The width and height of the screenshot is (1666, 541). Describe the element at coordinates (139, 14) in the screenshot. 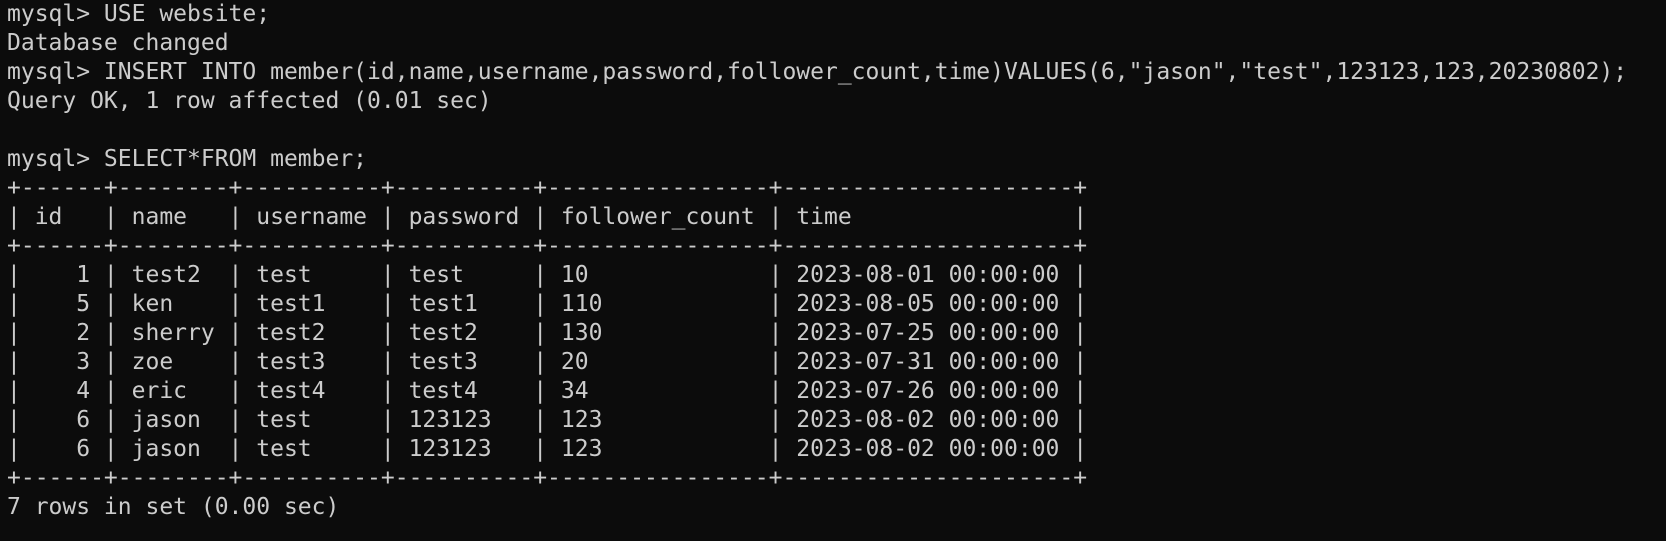

I see `prompt-use-website: mysql> USE website;` at that location.